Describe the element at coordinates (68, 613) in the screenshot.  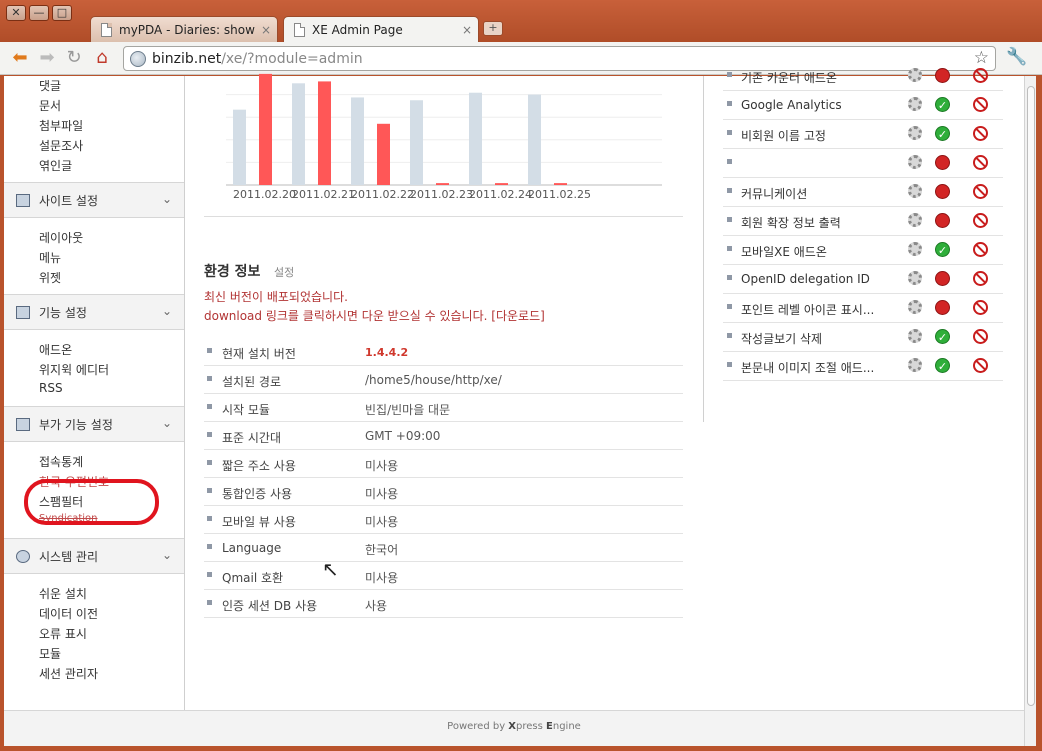
I see `sidebar-link-import: 데이터 이전` at that location.